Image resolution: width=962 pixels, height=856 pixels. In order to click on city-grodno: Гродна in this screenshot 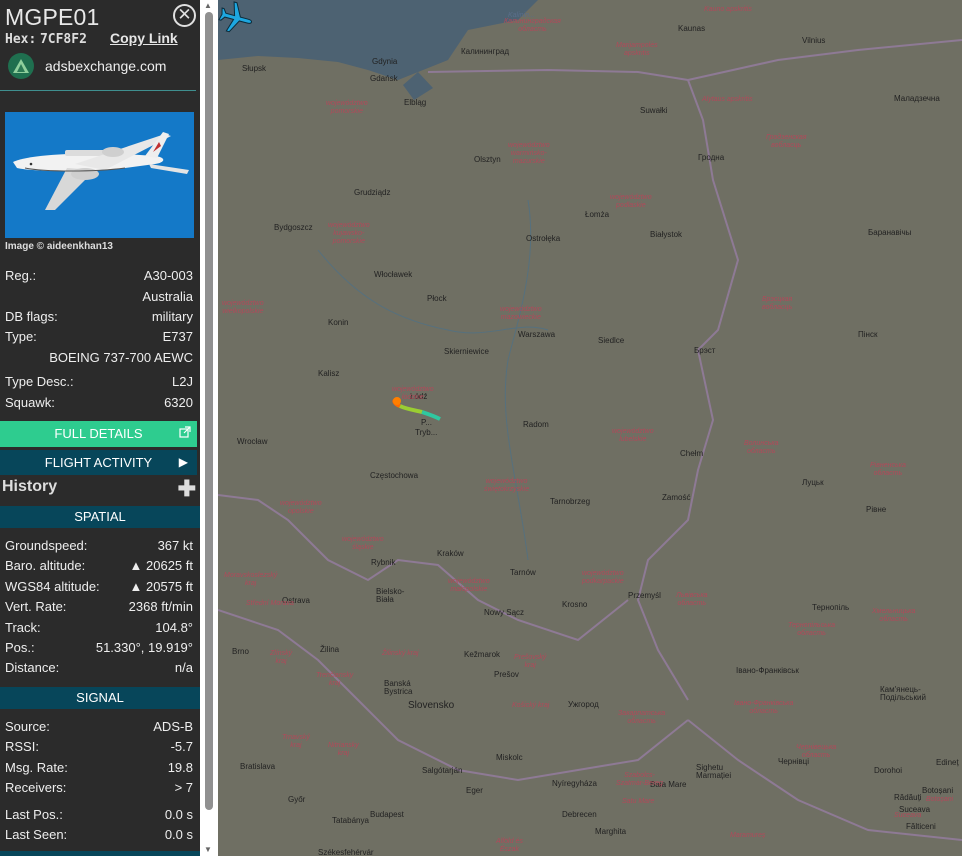, I will do `click(711, 157)`.